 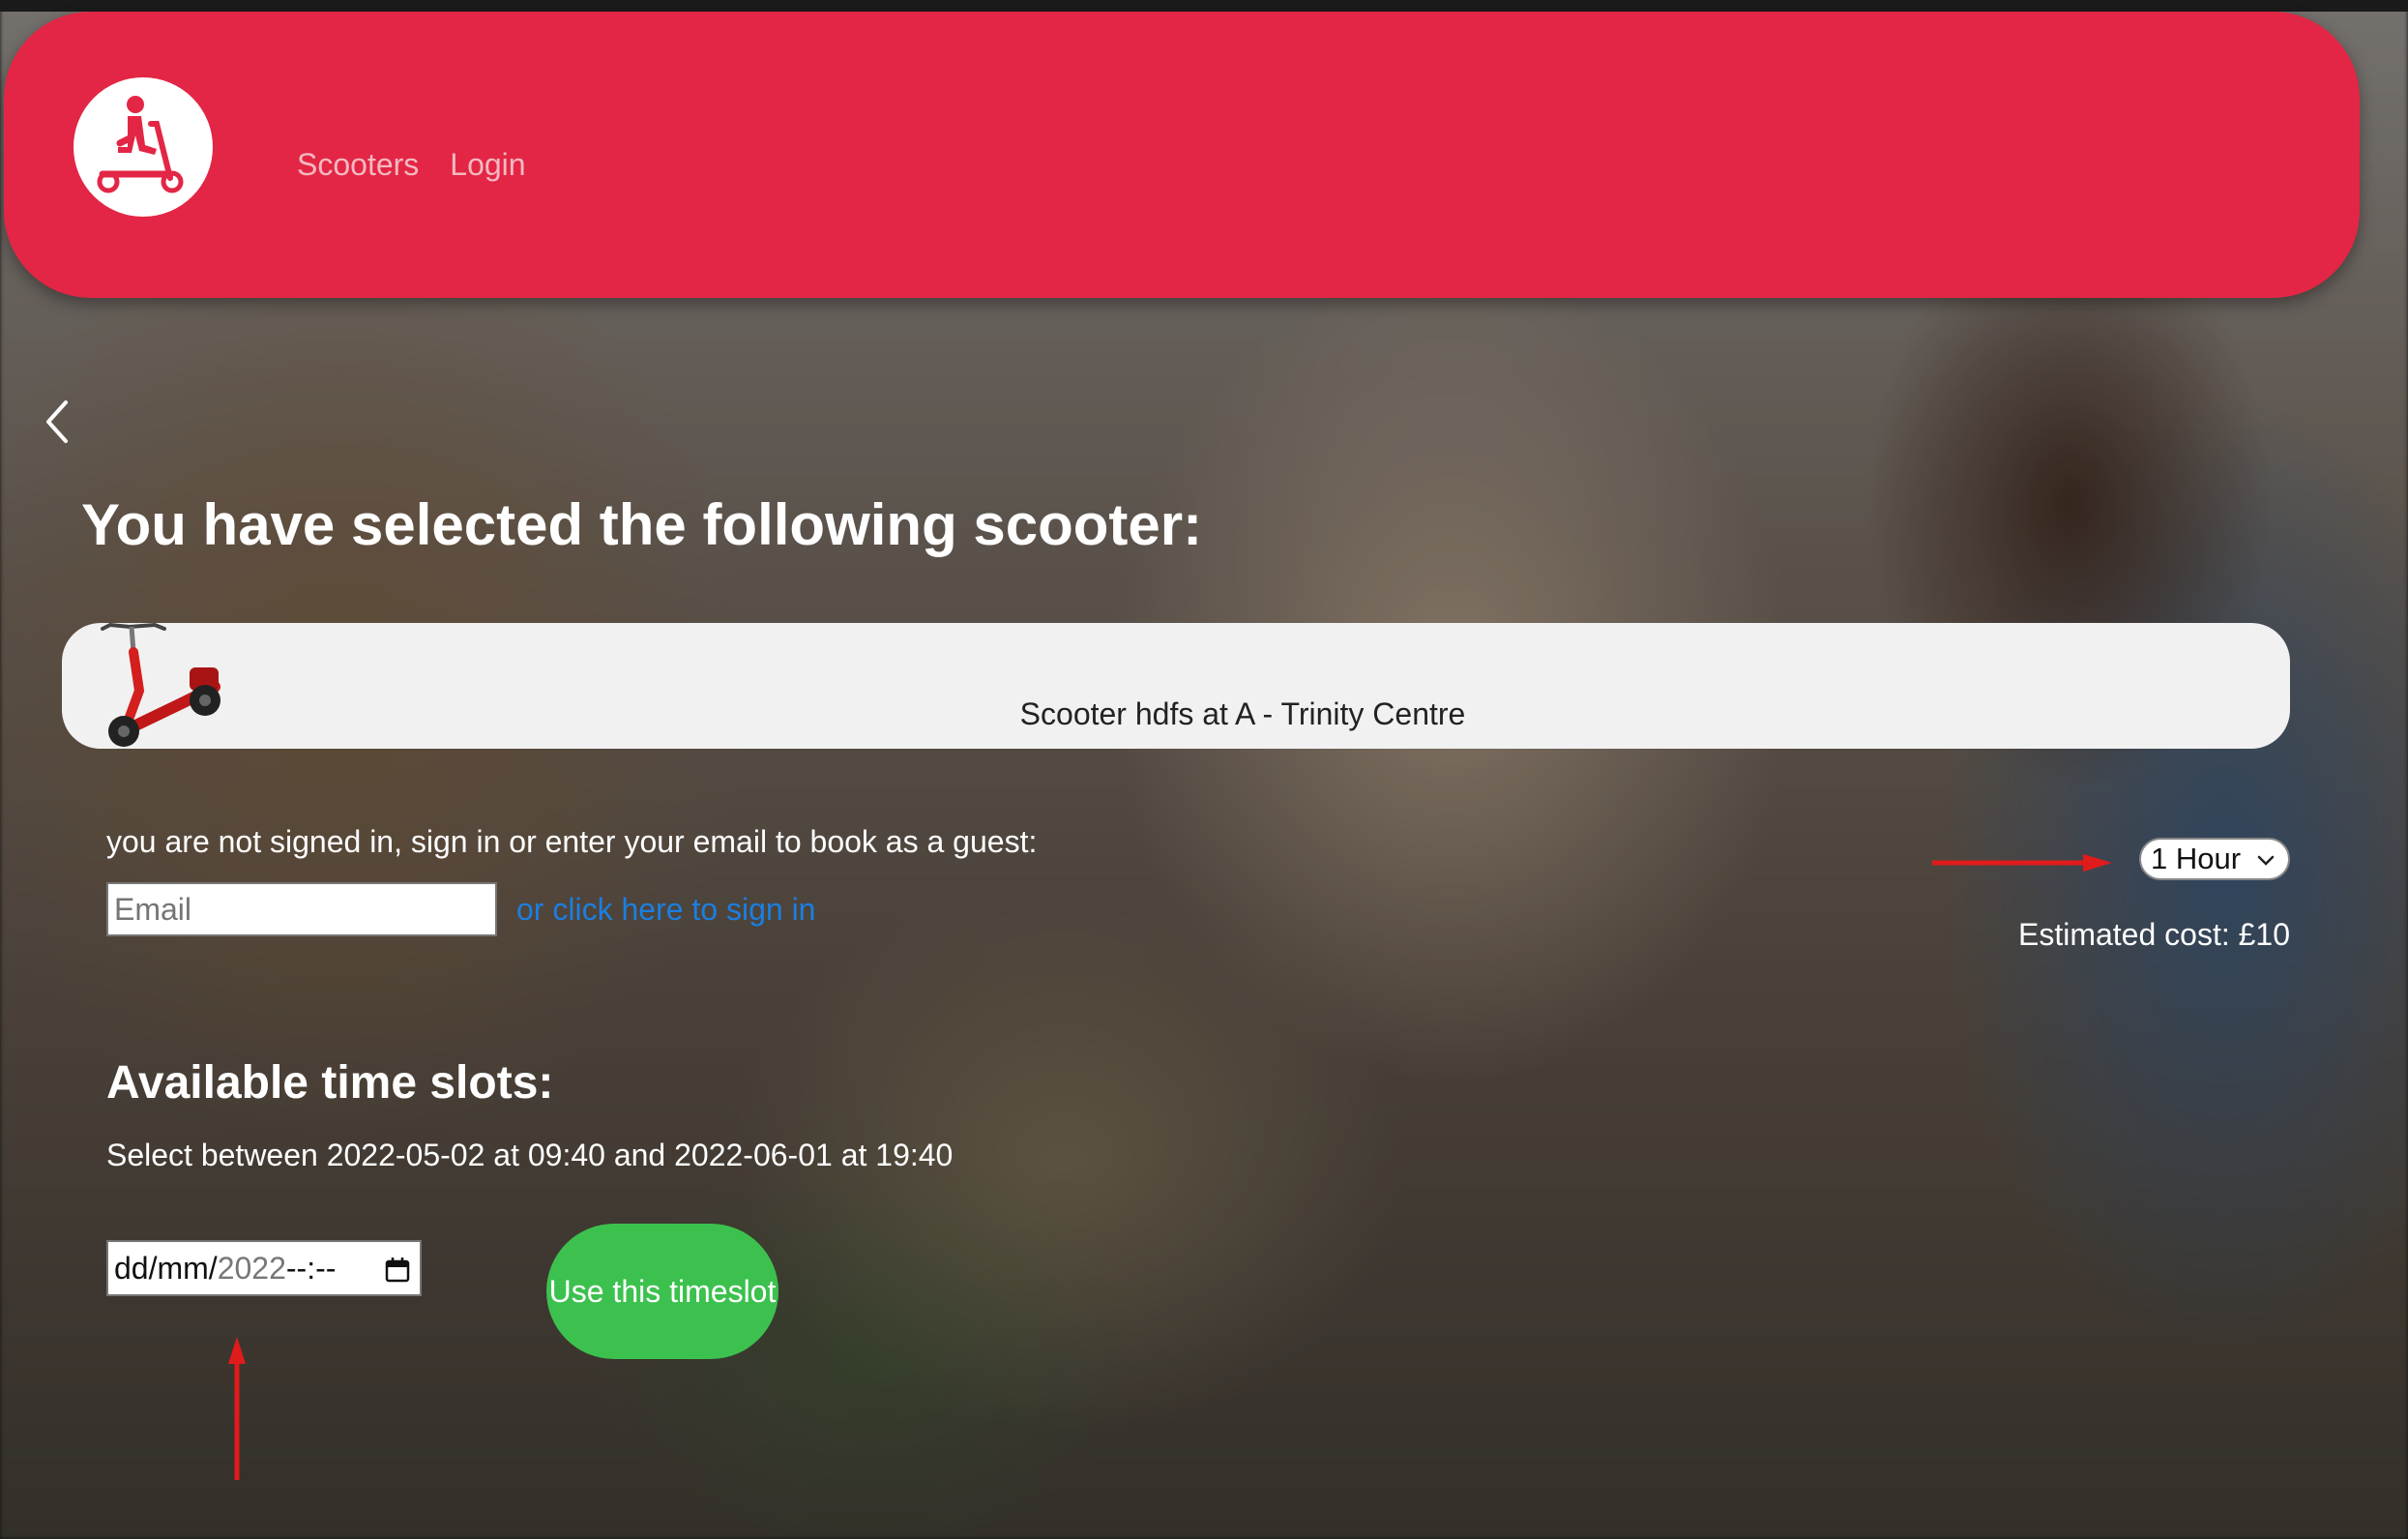 I want to click on scooter-rider-icon, so click(x=140, y=144).